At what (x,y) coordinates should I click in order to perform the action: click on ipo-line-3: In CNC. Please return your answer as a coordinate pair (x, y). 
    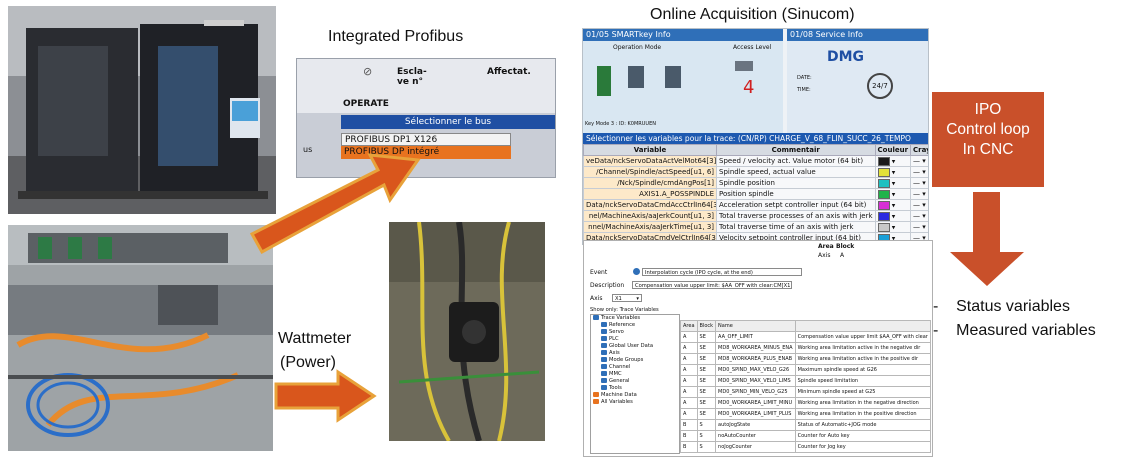
    Looking at the image, I should click on (988, 149).